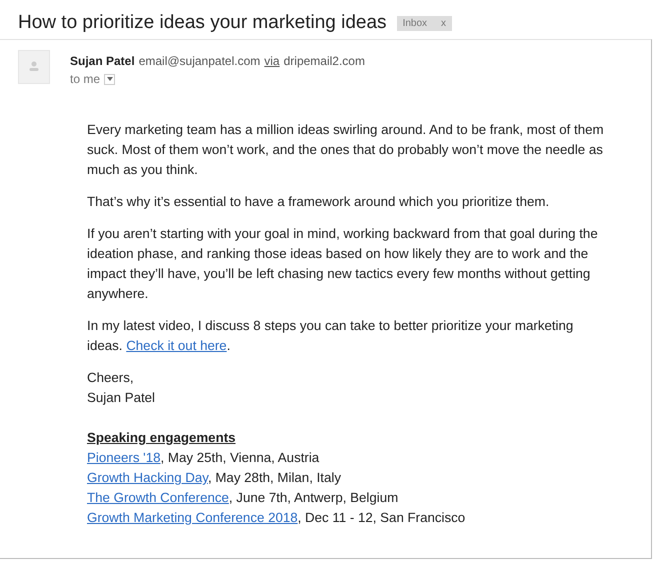  I want to click on section-heading: Speaking engagements, so click(162, 438).